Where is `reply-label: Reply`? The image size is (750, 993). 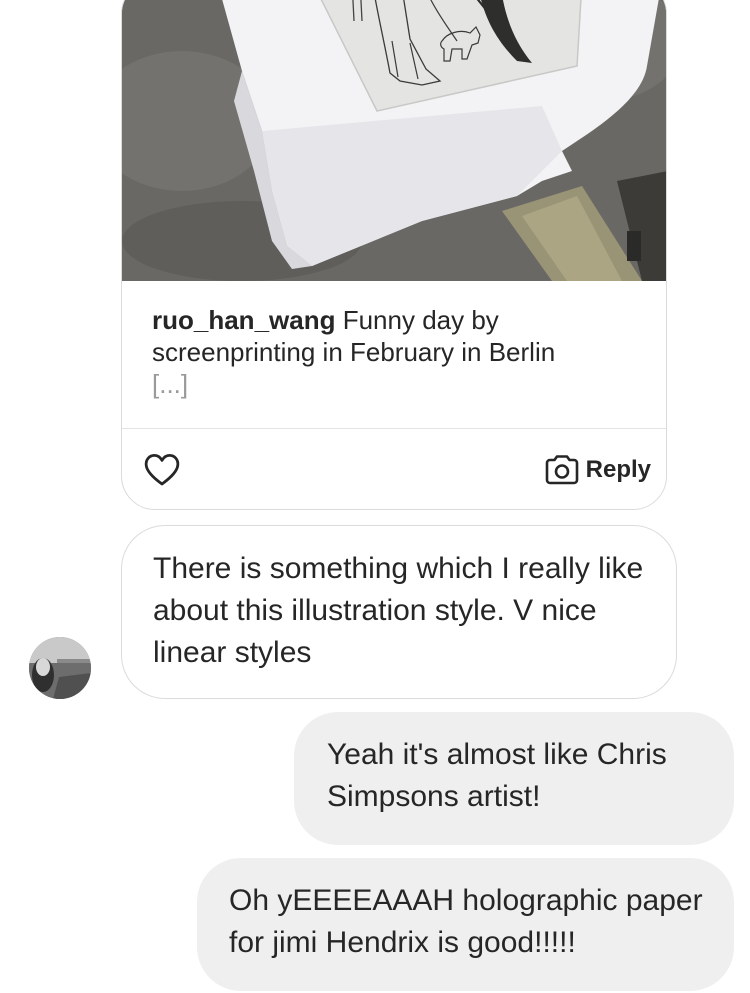 reply-label: Reply is located at coordinates (618, 469).